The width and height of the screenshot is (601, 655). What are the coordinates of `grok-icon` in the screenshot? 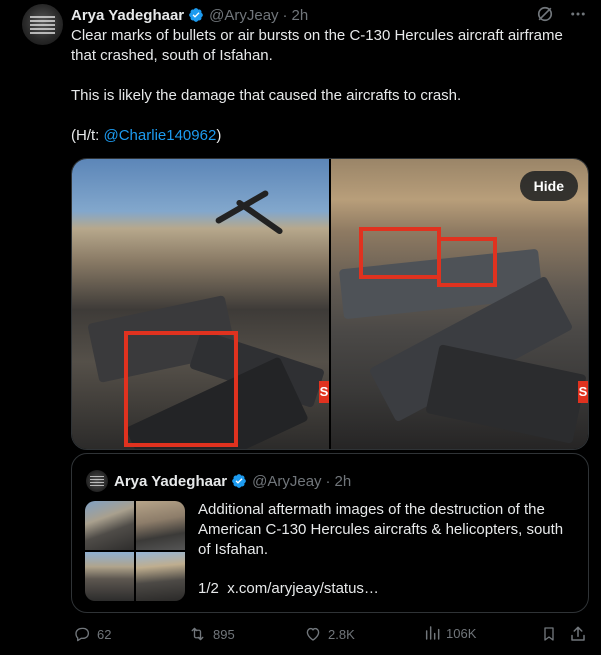 It's located at (545, 14).